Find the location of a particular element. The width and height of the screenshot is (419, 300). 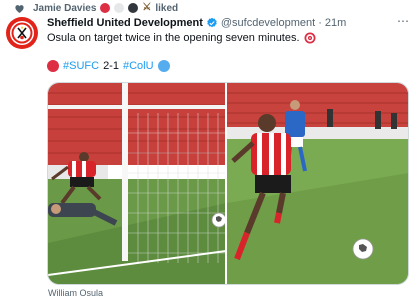

avatar is located at coordinates (22, 33).